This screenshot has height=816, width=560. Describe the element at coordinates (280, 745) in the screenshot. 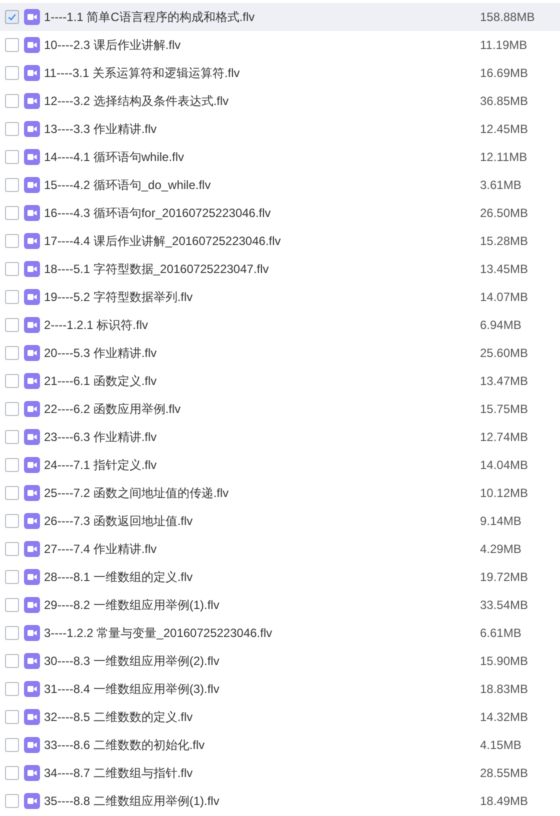

I see `file-row: 33----8.6 二维数数的初始化.flv 4.15MB` at that location.